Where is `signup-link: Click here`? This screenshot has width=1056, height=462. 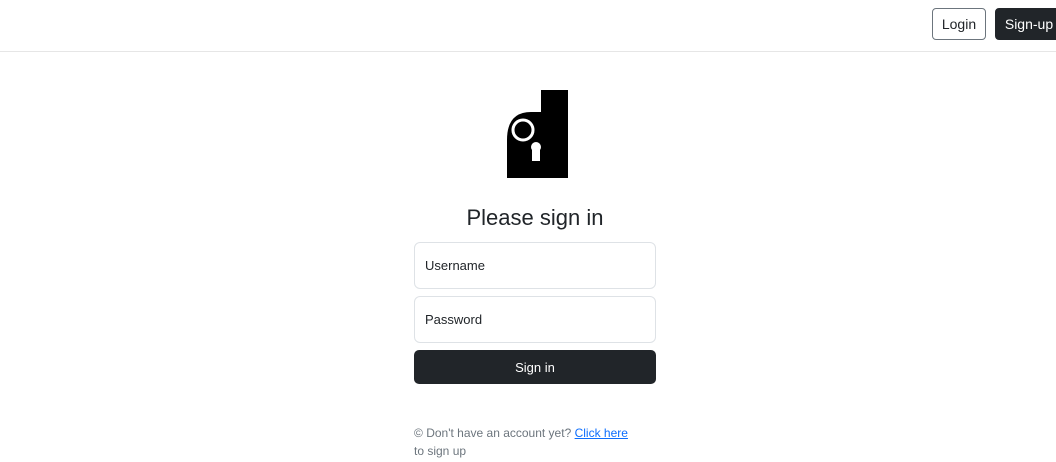 signup-link: Click here is located at coordinates (601, 433).